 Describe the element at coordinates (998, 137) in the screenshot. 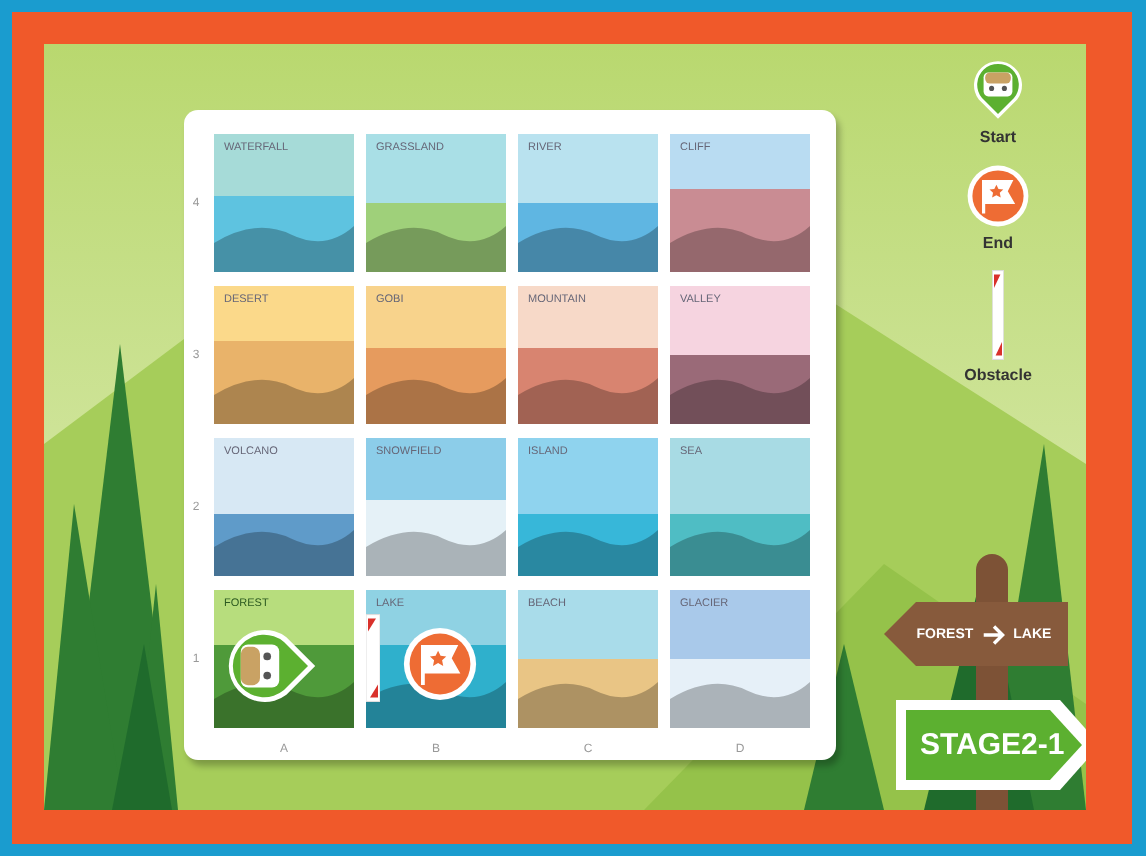

I see `legend-label: Start` at that location.